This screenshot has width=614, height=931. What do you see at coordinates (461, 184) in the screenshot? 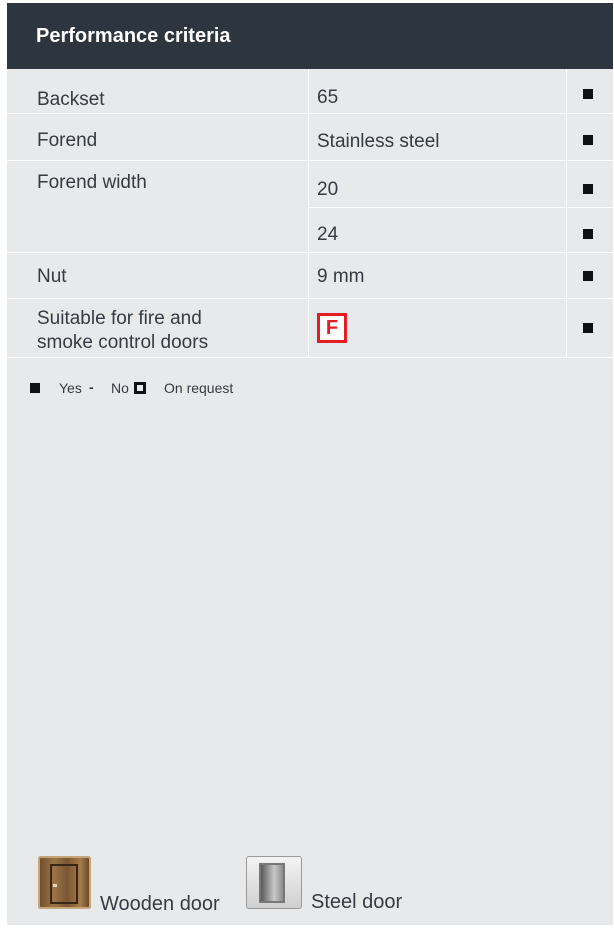
I see `table-subrow: 20` at bounding box center [461, 184].